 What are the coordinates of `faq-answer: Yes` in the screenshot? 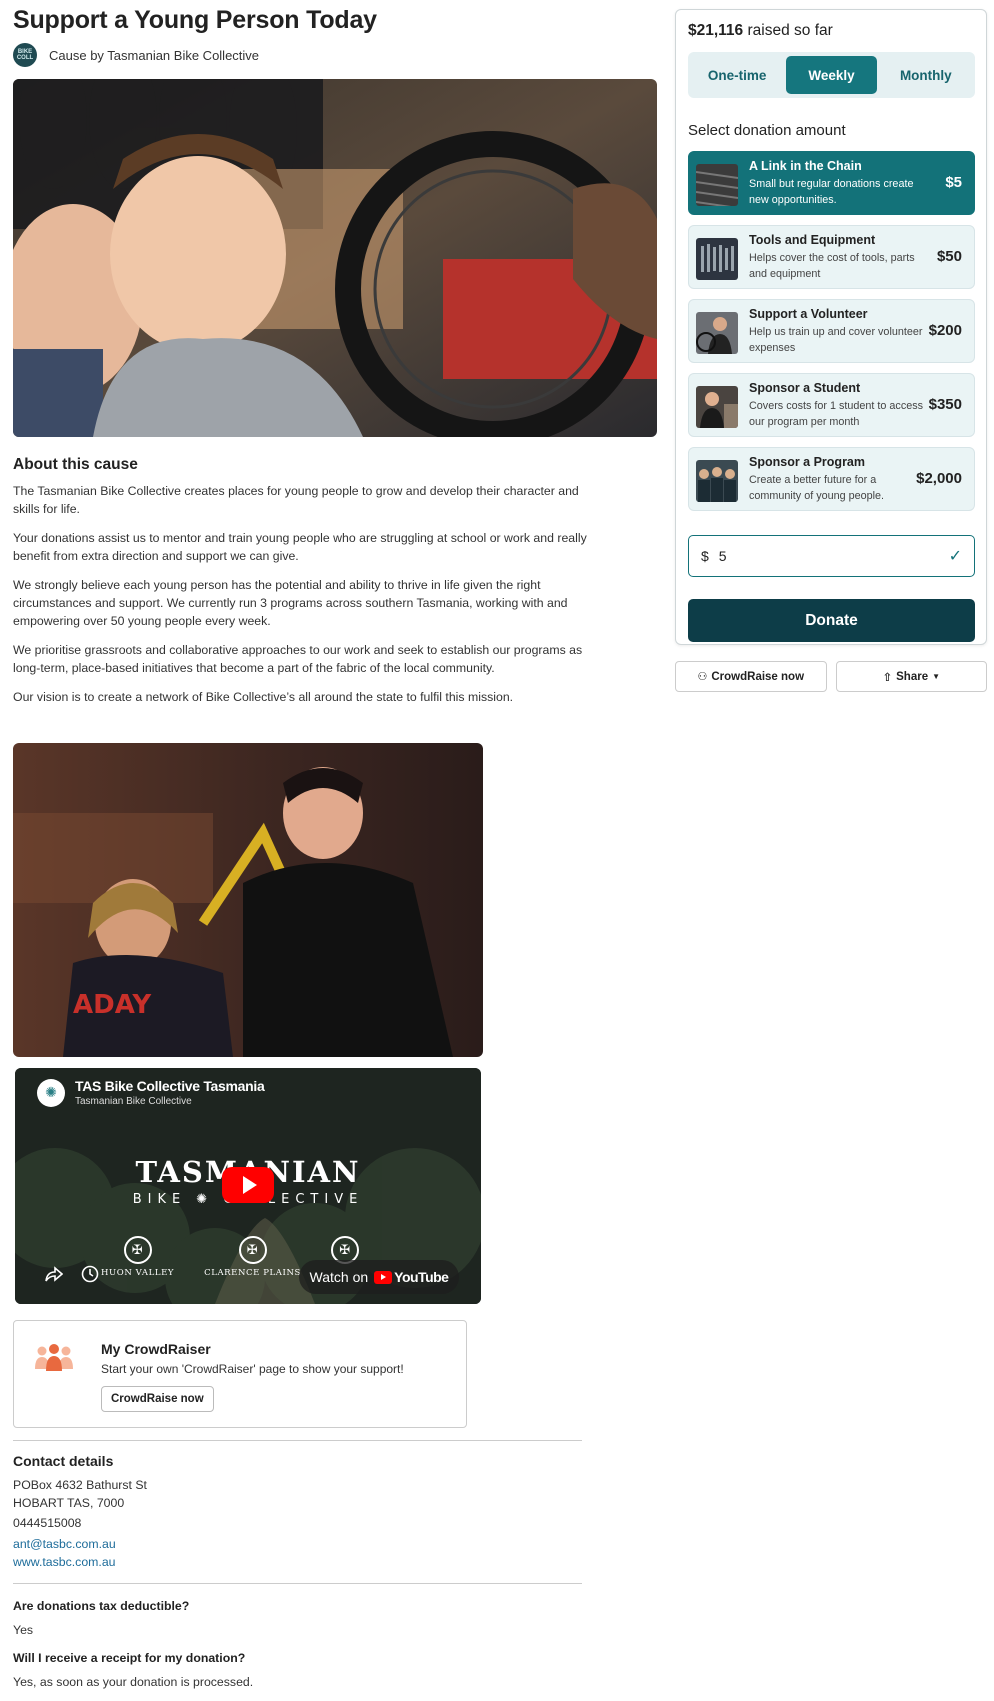 It's located at (23, 1630).